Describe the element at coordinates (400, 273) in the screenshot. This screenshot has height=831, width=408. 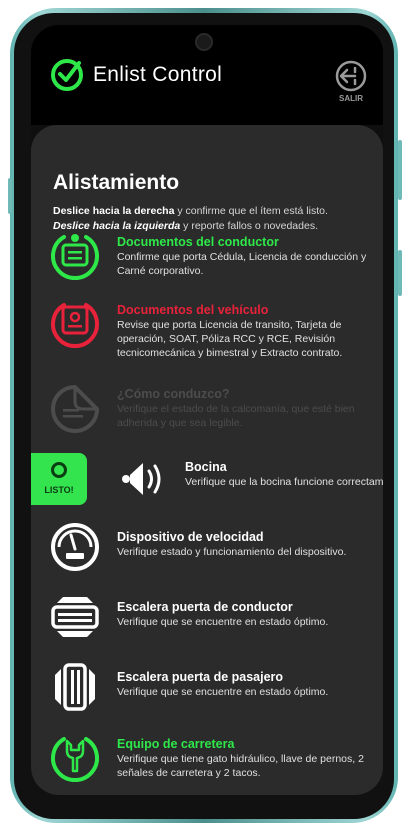
I see `phone-power-button` at that location.